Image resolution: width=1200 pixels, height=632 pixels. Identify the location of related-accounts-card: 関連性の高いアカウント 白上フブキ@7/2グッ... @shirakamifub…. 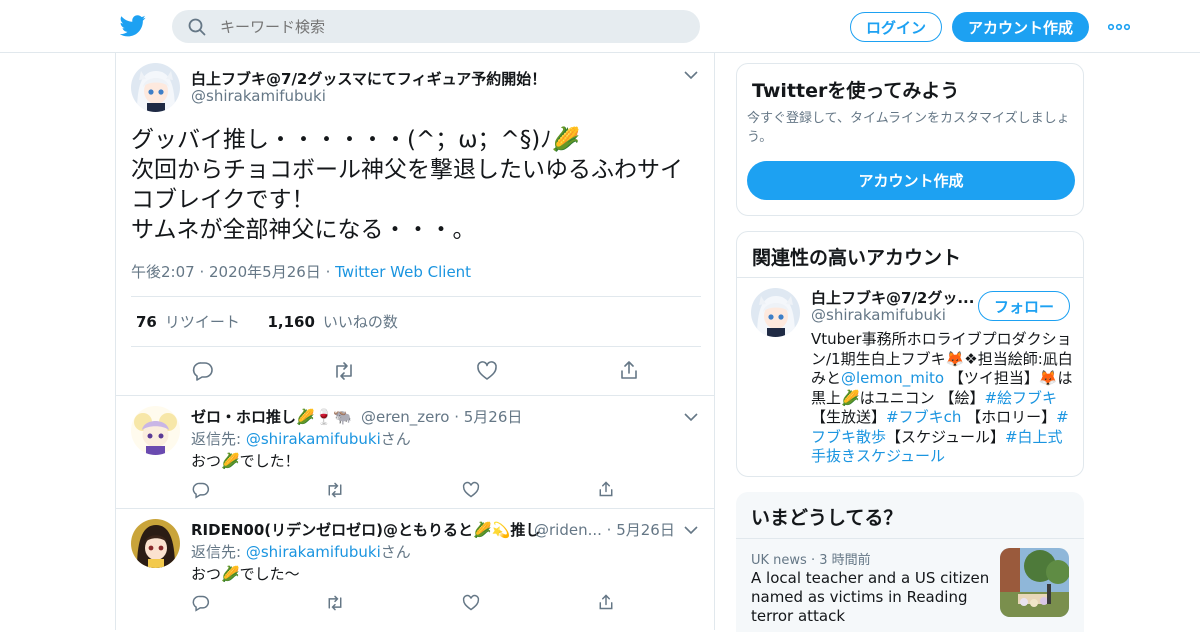
(910, 354).